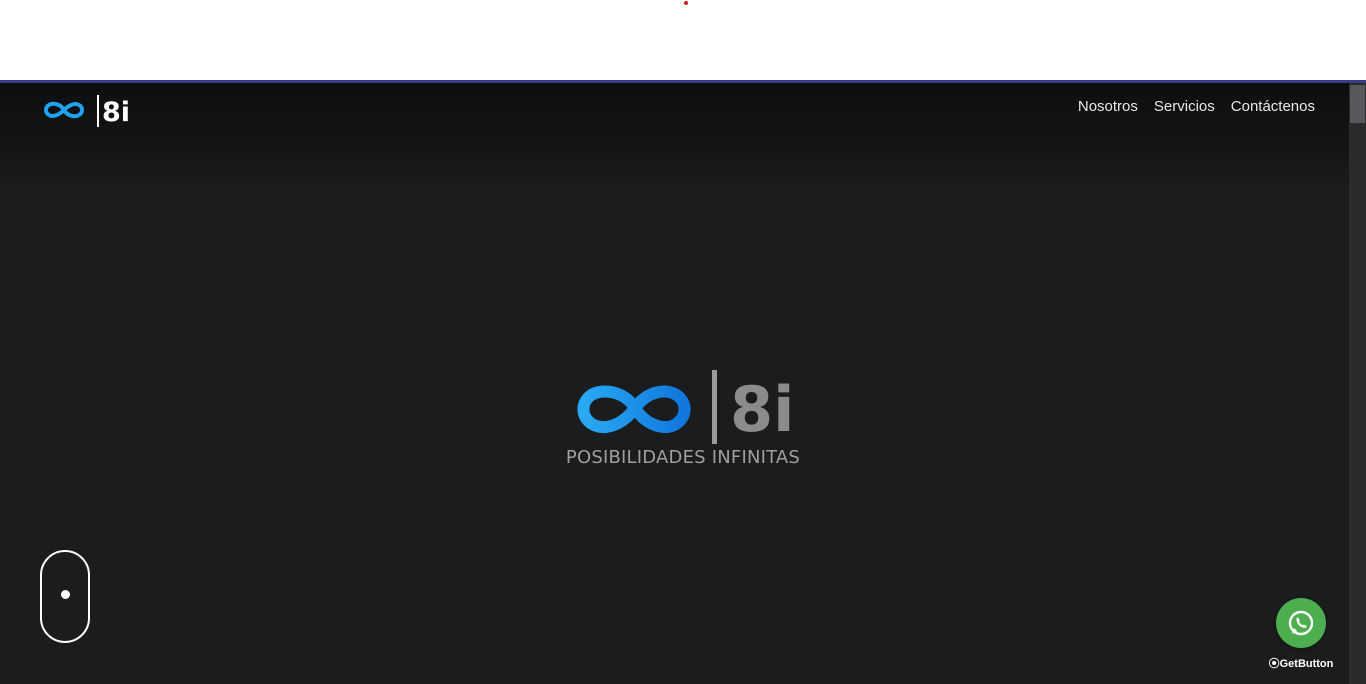 This screenshot has width=1366, height=684. Describe the element at coordinates (116, 112) in the screenshot. I see `header-logo-text: 8i` at that location.